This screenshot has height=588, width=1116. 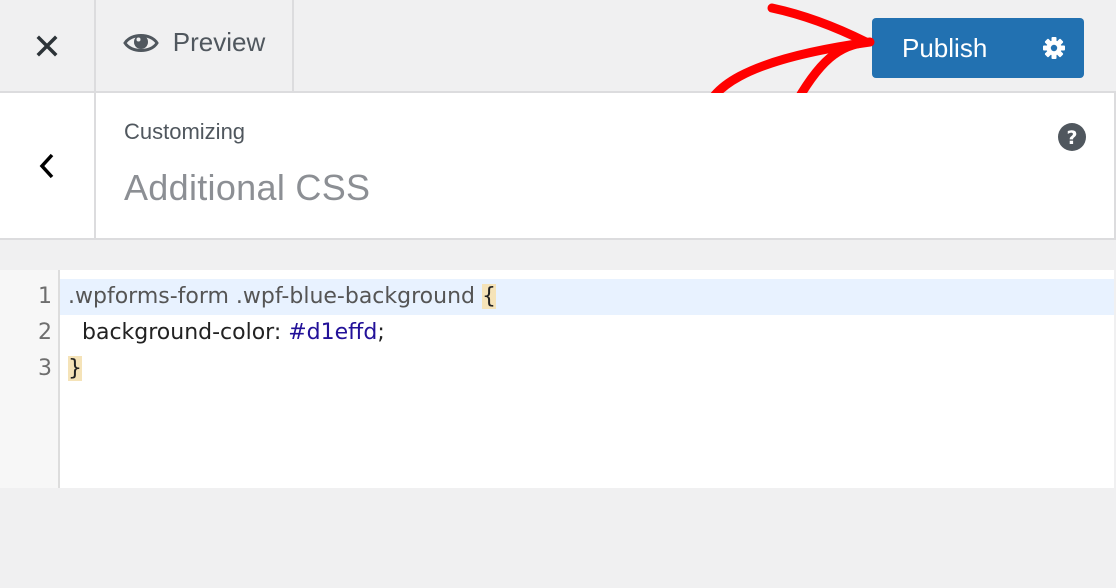 I want to click on css-value: #d1effd, so click(x=333, y=332).